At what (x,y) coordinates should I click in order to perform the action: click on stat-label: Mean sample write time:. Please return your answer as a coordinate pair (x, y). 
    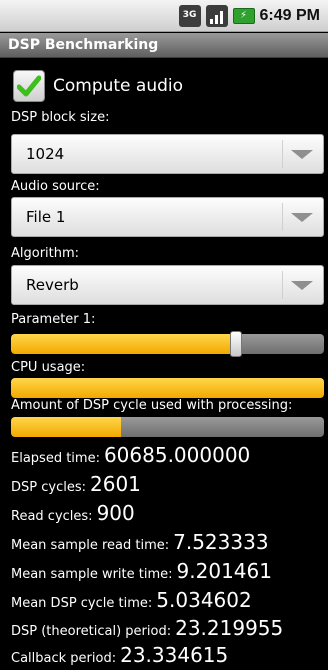
    Looking at the image, I should click on (92, 574).